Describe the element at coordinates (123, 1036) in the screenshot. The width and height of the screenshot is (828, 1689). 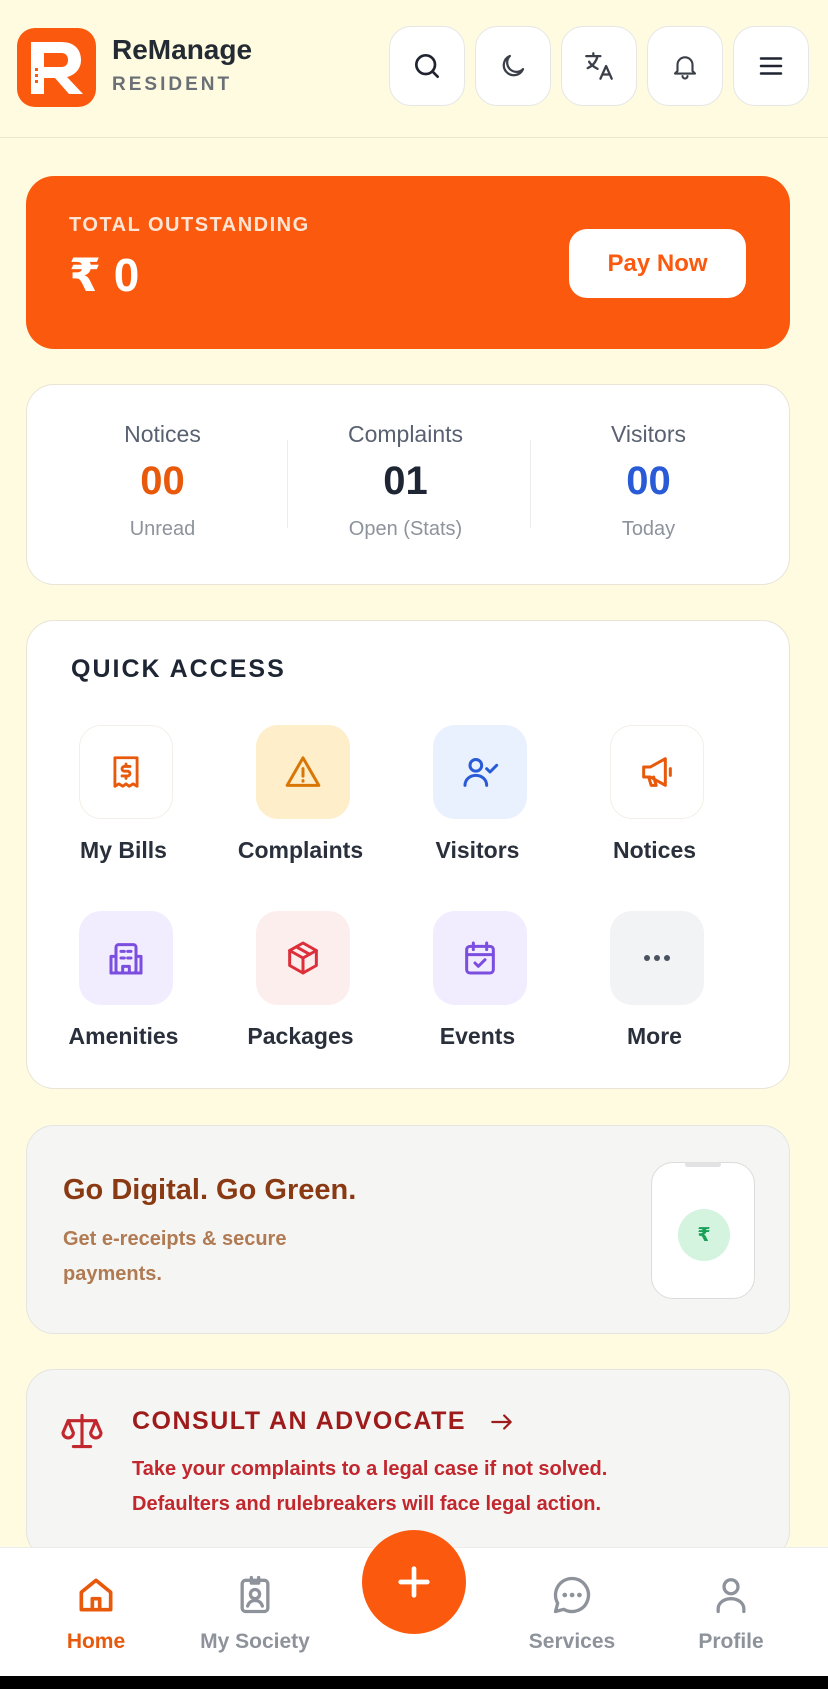
I see `quick-label: Amenities` at that location.